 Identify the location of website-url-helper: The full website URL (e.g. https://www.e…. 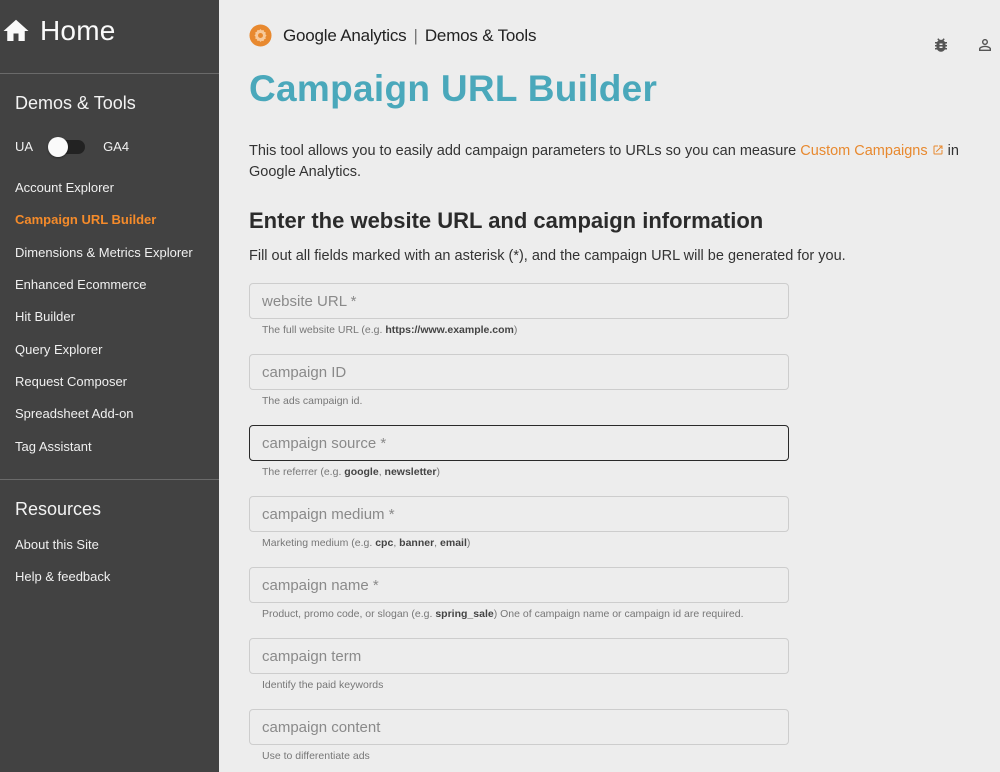
(525, 330).